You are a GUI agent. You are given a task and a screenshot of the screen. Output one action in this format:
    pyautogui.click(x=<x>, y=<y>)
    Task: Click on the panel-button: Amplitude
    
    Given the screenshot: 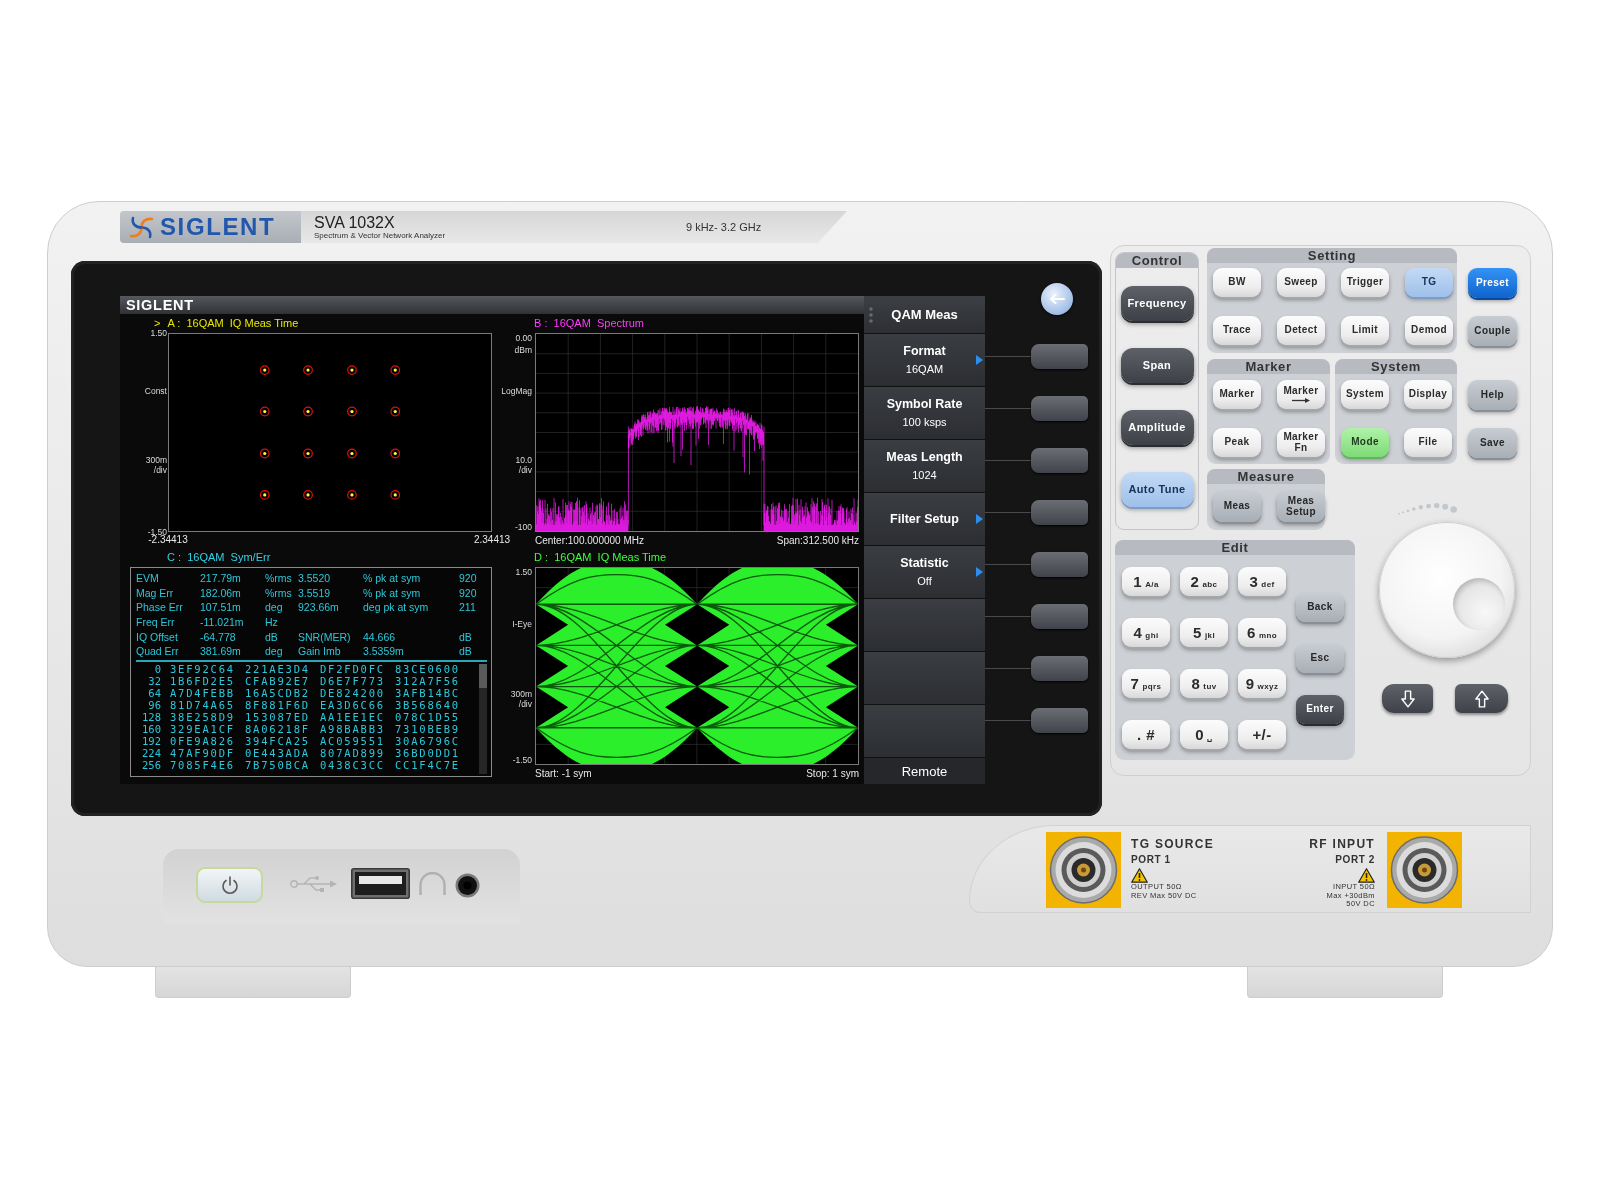 What is the action you would take?
    pyautogui.click(x=1157, y=427)
    